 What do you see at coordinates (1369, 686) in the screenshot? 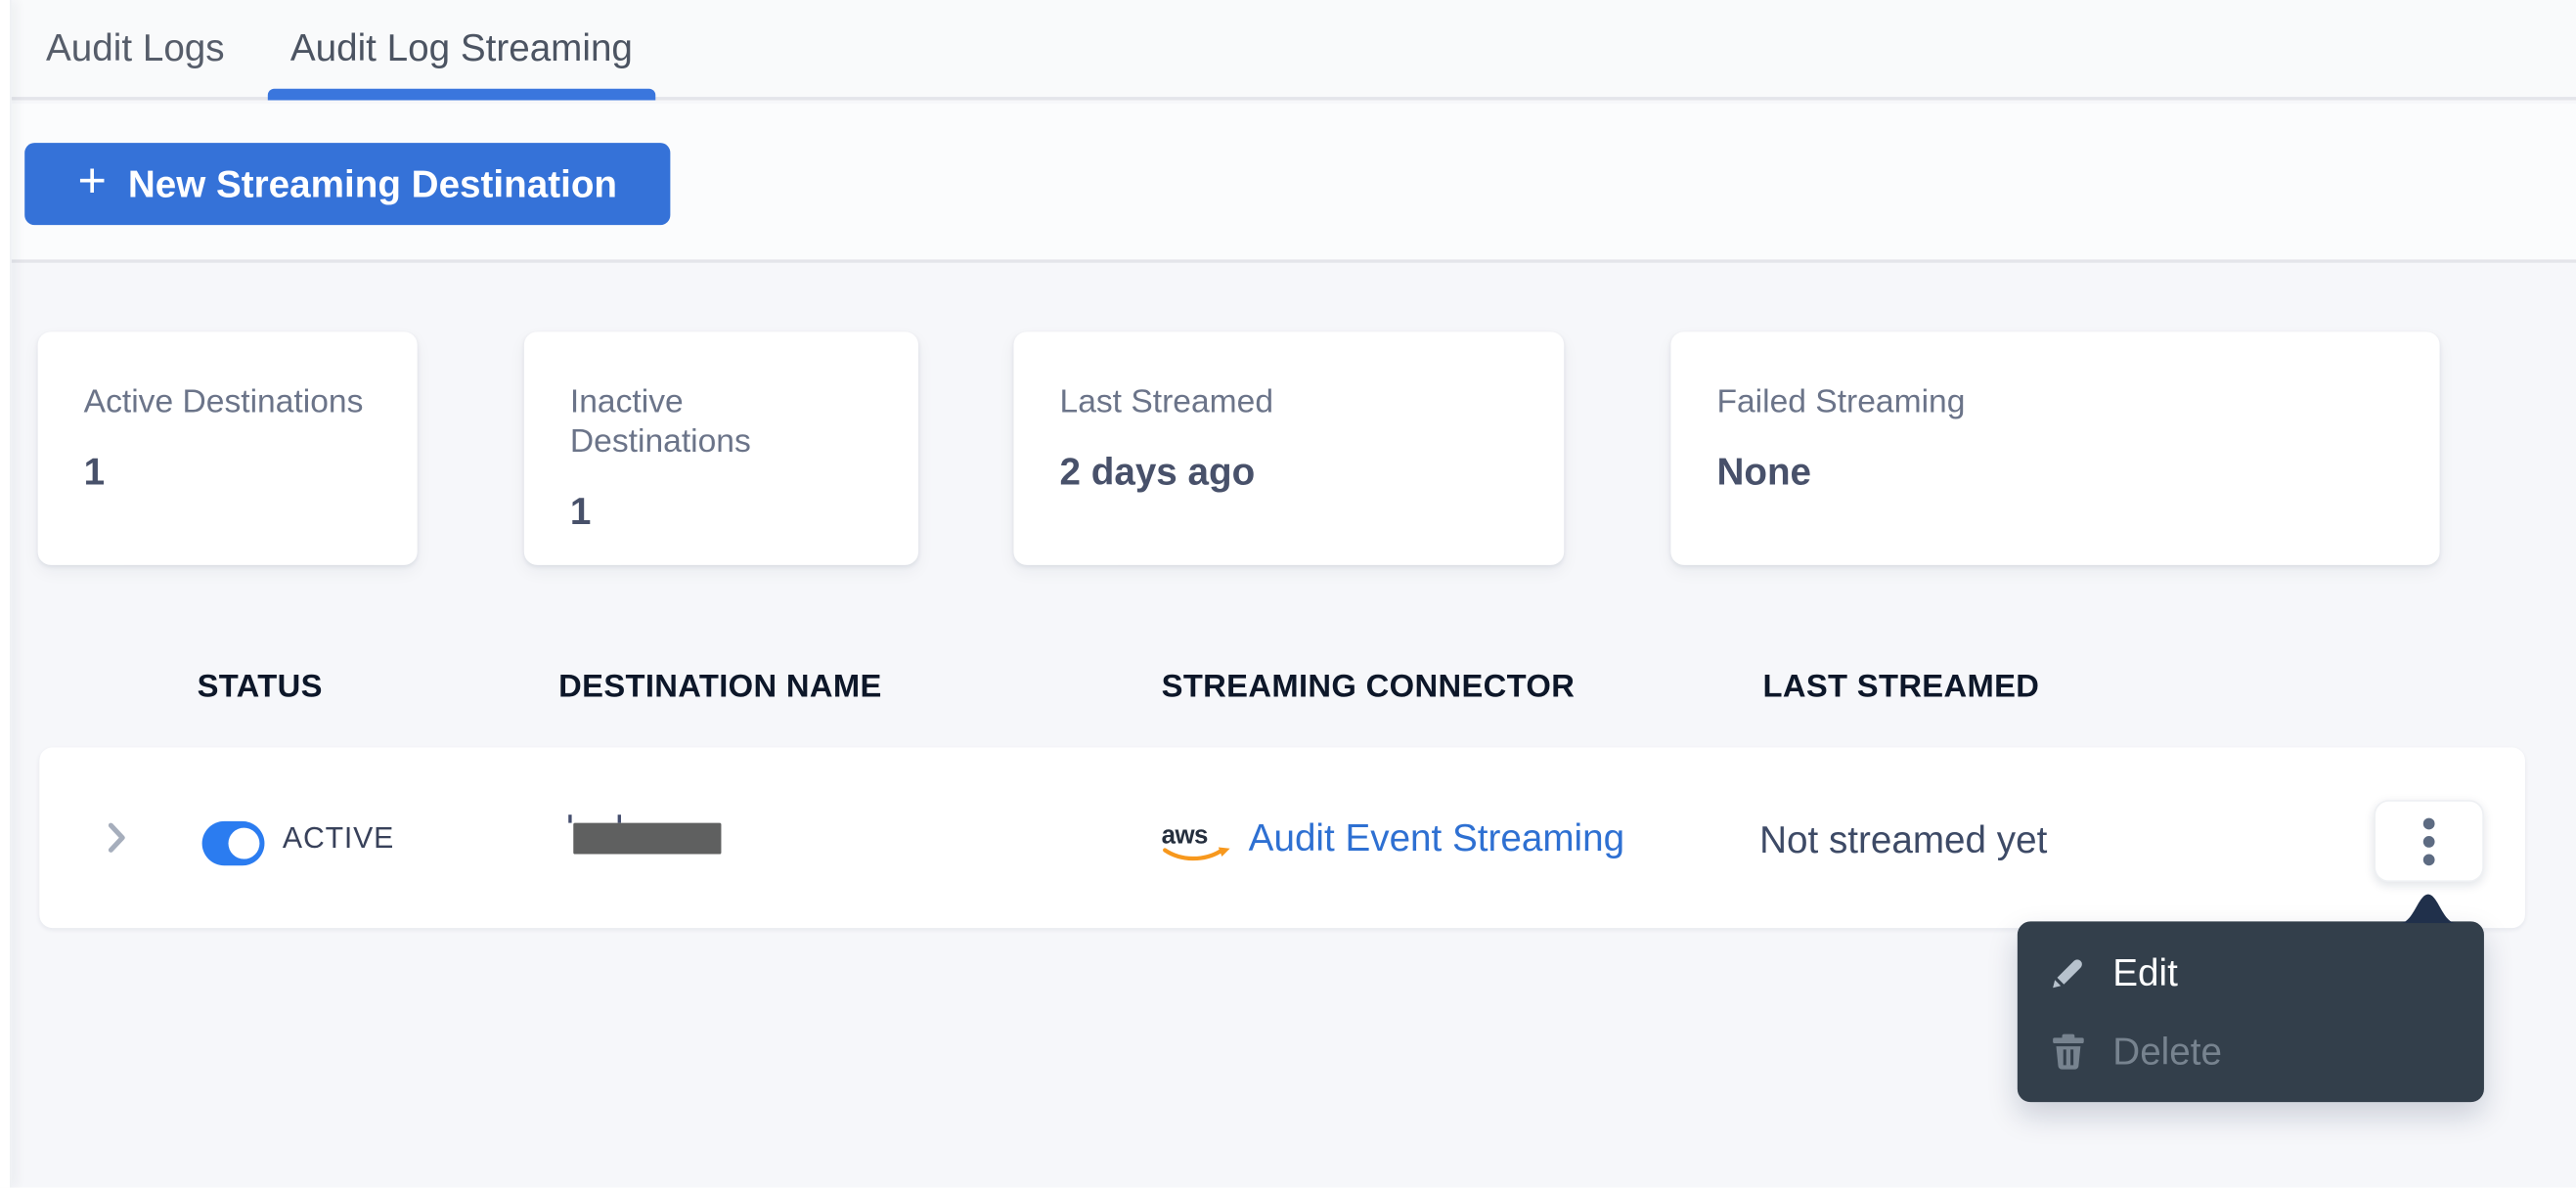
I see `column-header-streaming-connector: STREAMING CONNECTOR` at bounding box center [1369, 686].